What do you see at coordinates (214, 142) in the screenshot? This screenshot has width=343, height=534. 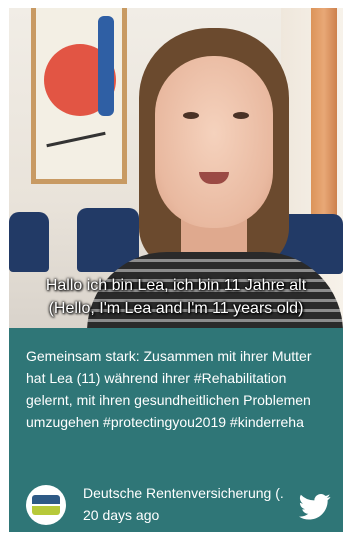 I see `person-face` at bounding box center [214, 142].